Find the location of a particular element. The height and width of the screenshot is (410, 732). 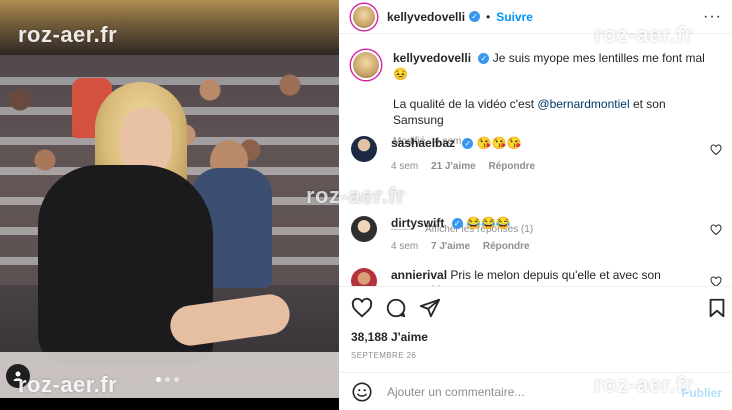

caption-line-2-prefix: La qualité de la vidéo c'est is located at coordinates (465, 104).